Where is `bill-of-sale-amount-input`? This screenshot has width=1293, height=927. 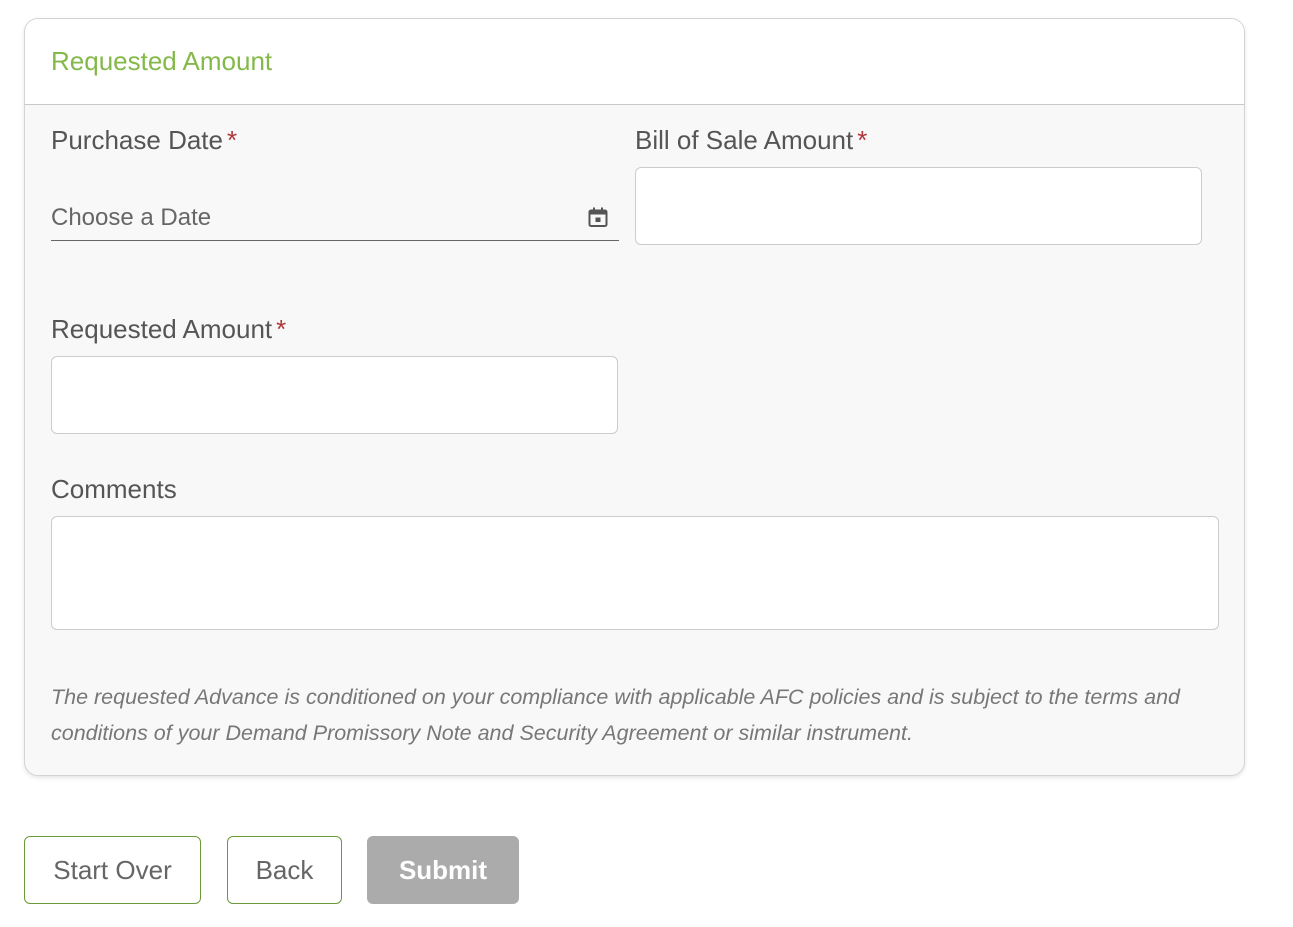 bill-of-sale-amount-input is located at coordinates (918, 206).